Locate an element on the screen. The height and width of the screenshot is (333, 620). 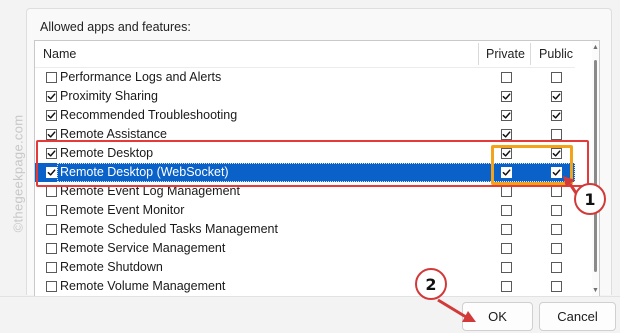
list-item: Remote Service Management is located at coordinates (305, 248).